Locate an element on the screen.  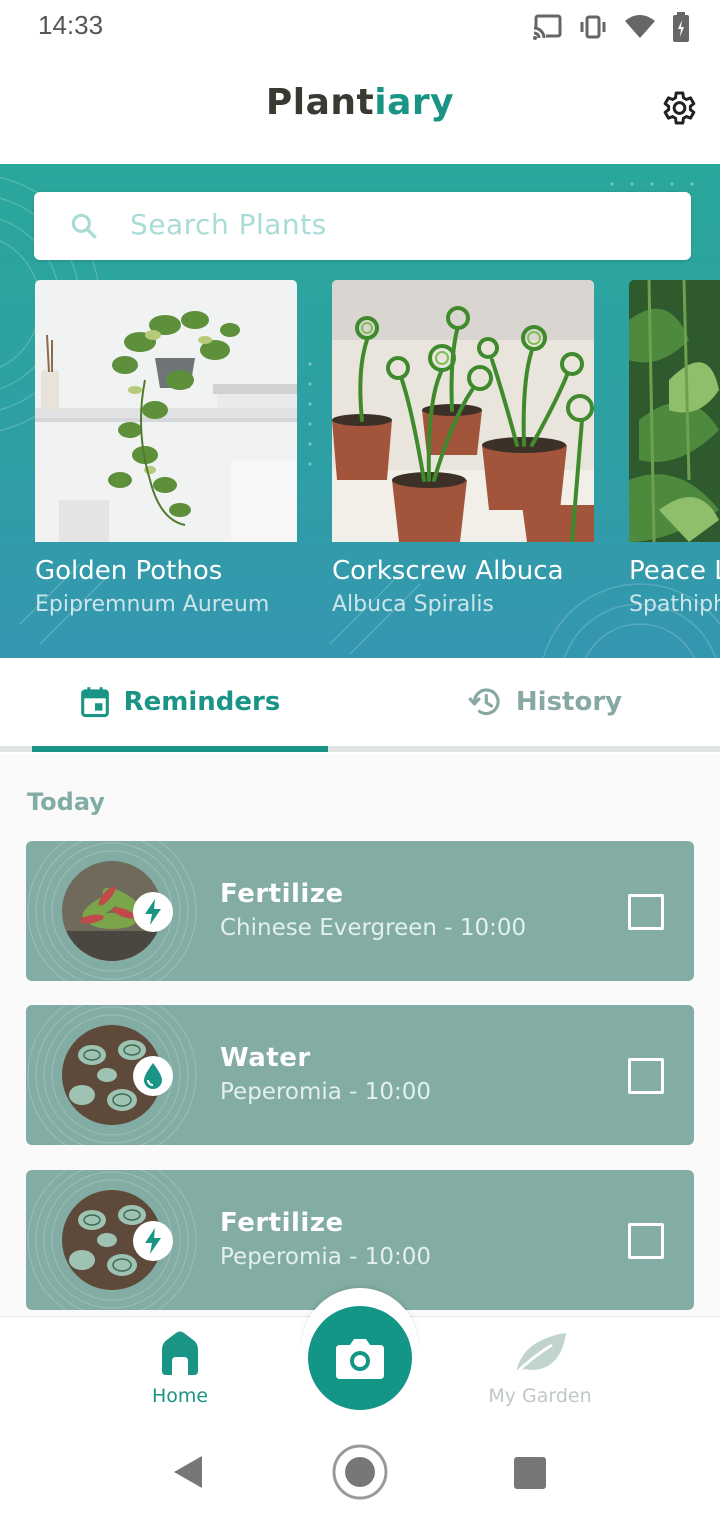
home-circle-icon is located at coordinates (360, 1472).